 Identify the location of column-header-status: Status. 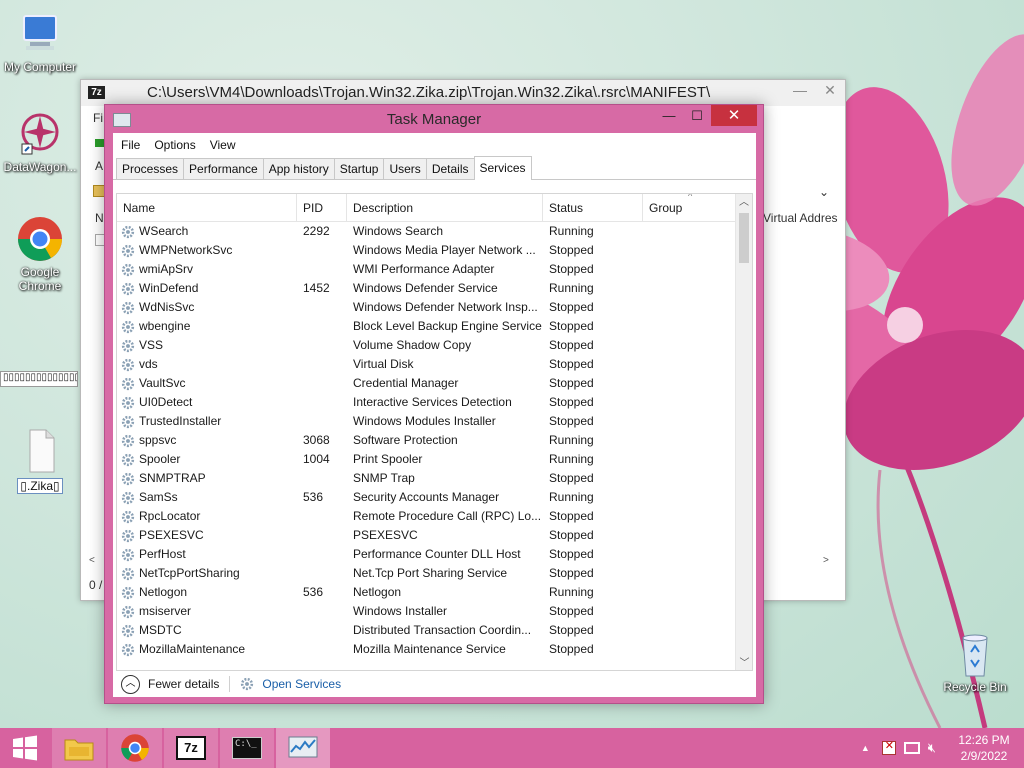
(593, 207).